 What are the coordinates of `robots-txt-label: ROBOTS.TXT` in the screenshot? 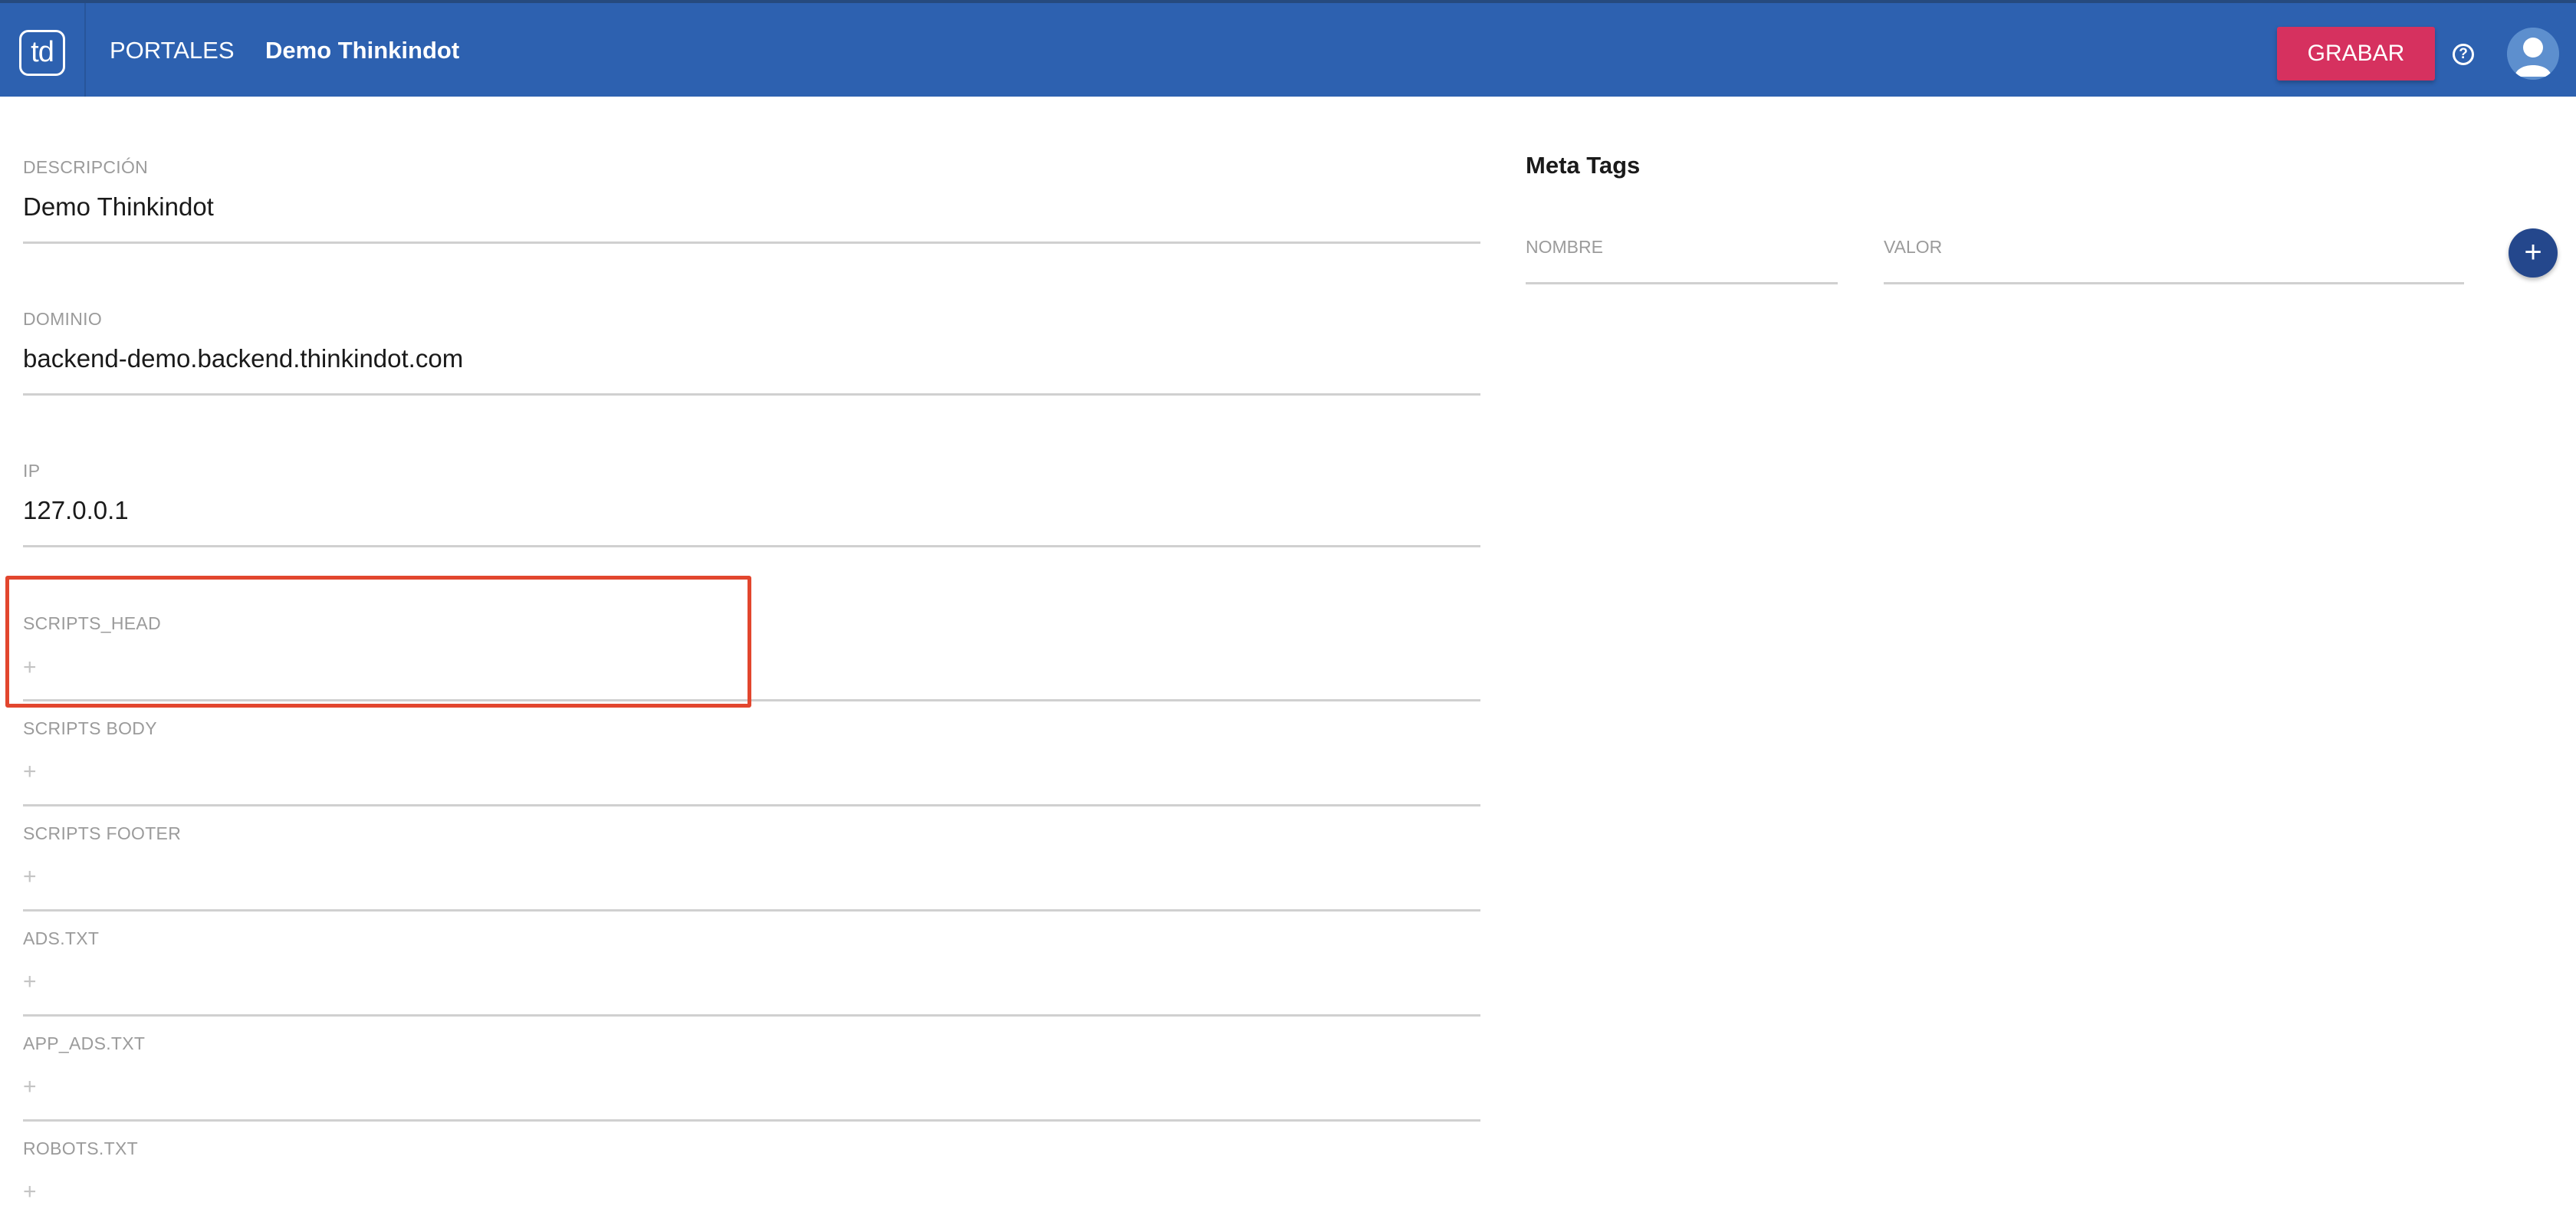 It's located at (80, 1148).